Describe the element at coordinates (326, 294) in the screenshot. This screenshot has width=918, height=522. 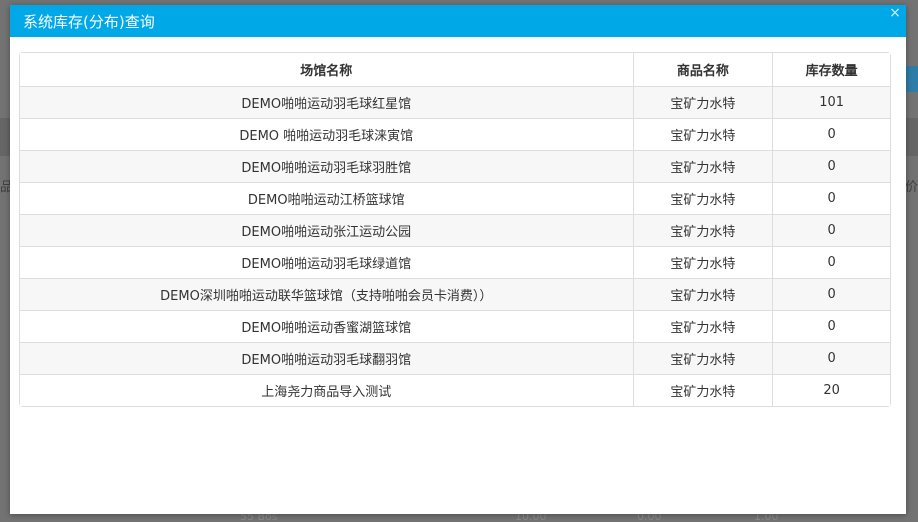
I see `venue-cell: DEMO深圳啪啪运动联华篮球馆（支持啪啪会员卡消费））` at that location.